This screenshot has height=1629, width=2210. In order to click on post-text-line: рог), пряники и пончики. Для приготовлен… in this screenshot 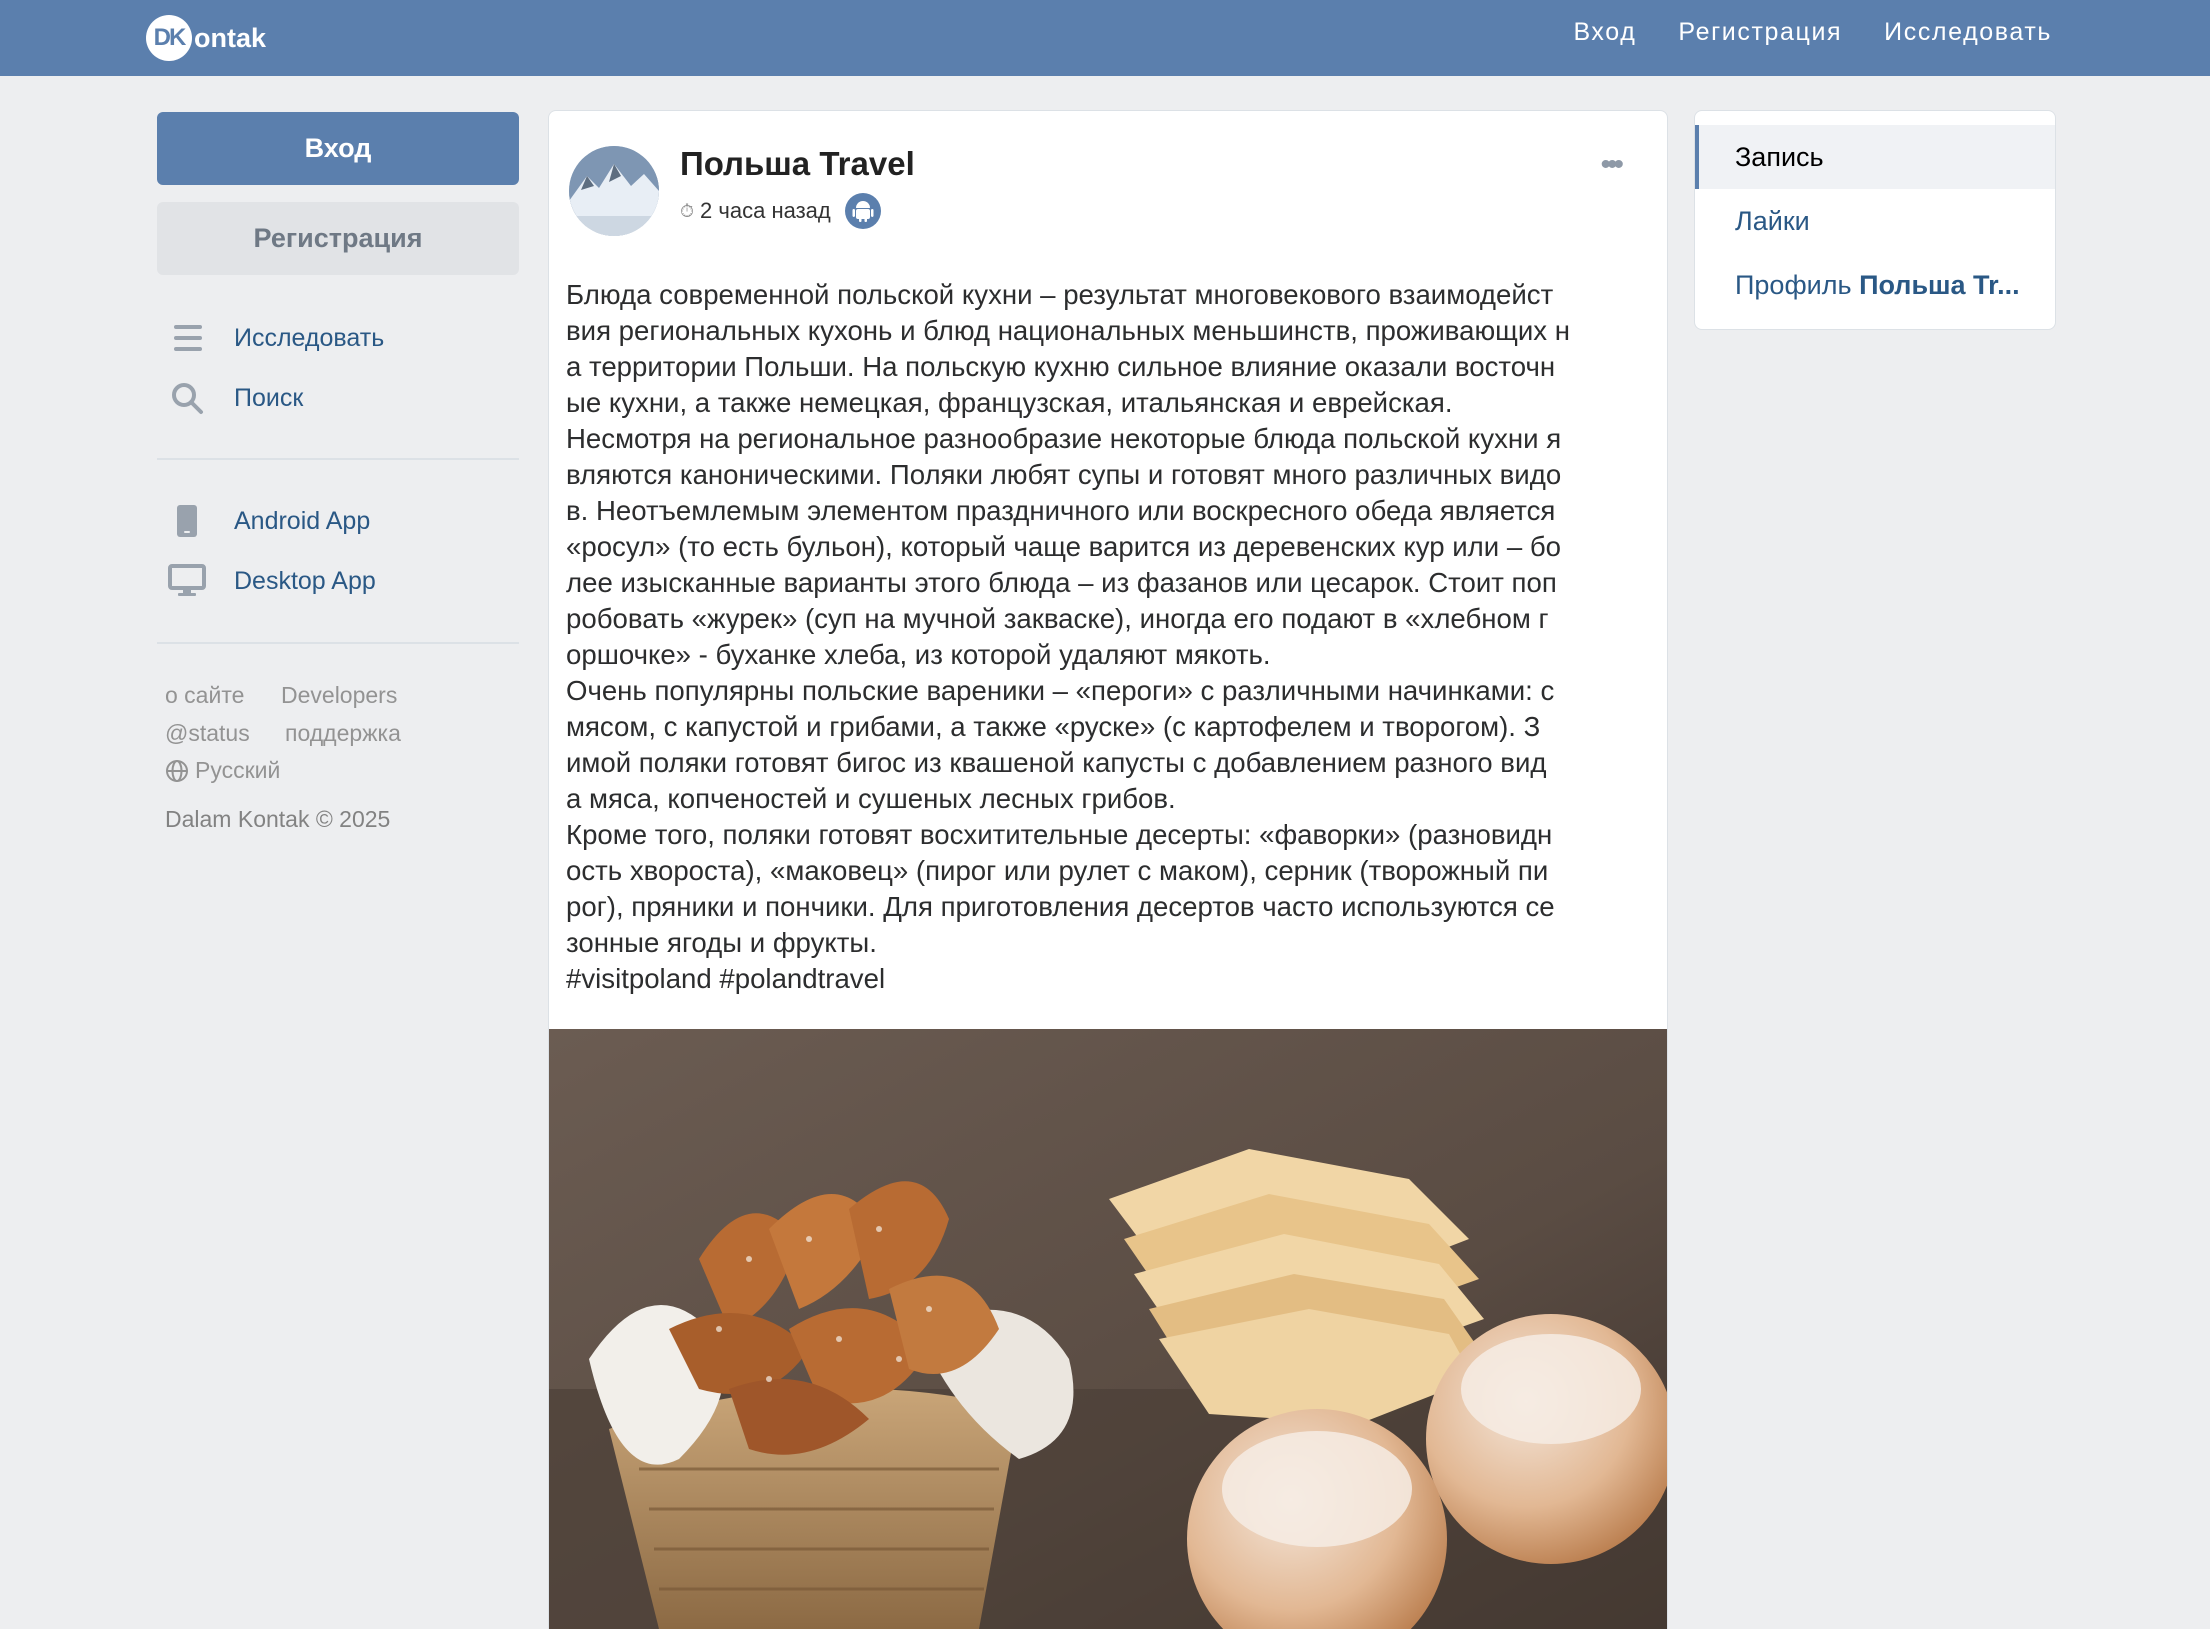, I will do `click(1060, 906)`.